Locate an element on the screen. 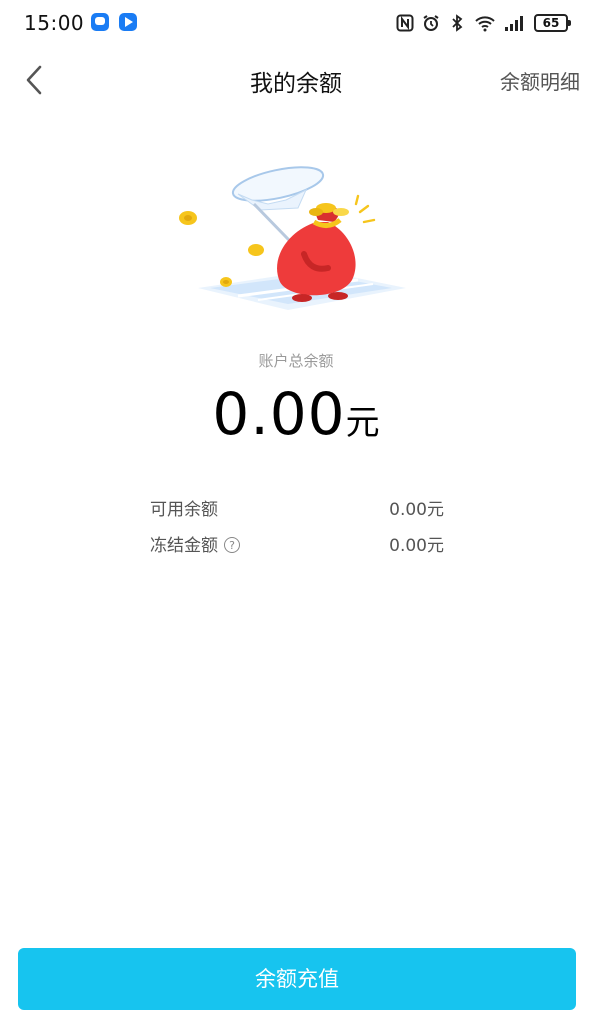 This screenshot has height=1014, width=592. total-balance: 0.00元 is located at coordinates (296, 414).